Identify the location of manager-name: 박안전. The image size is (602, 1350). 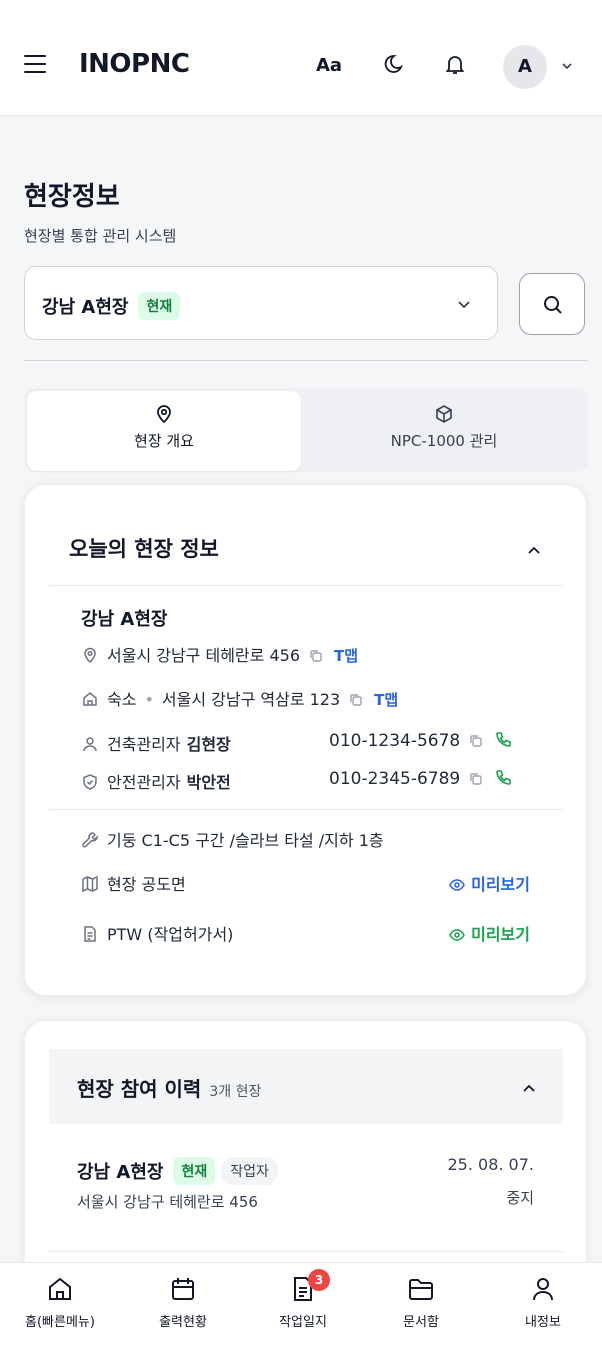
(208, 782).